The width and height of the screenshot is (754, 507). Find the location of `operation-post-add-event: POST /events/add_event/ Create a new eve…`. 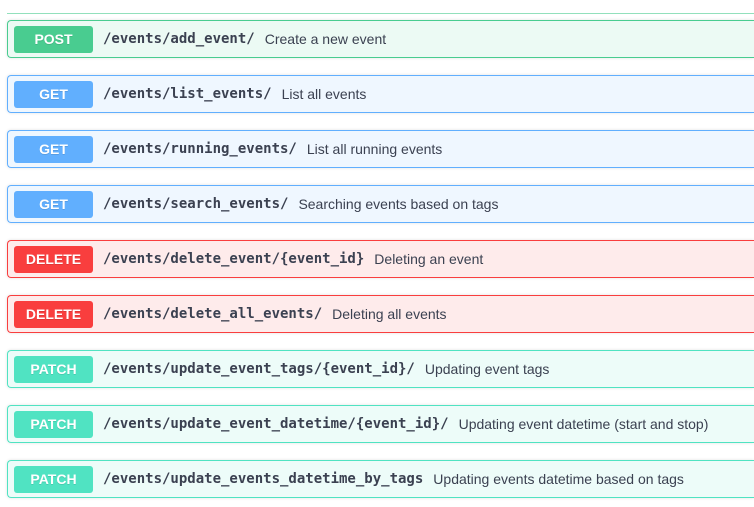

operation-post-add-event: POST /events/add_event/ Create a new eve… is located at coordinates (380, 39).